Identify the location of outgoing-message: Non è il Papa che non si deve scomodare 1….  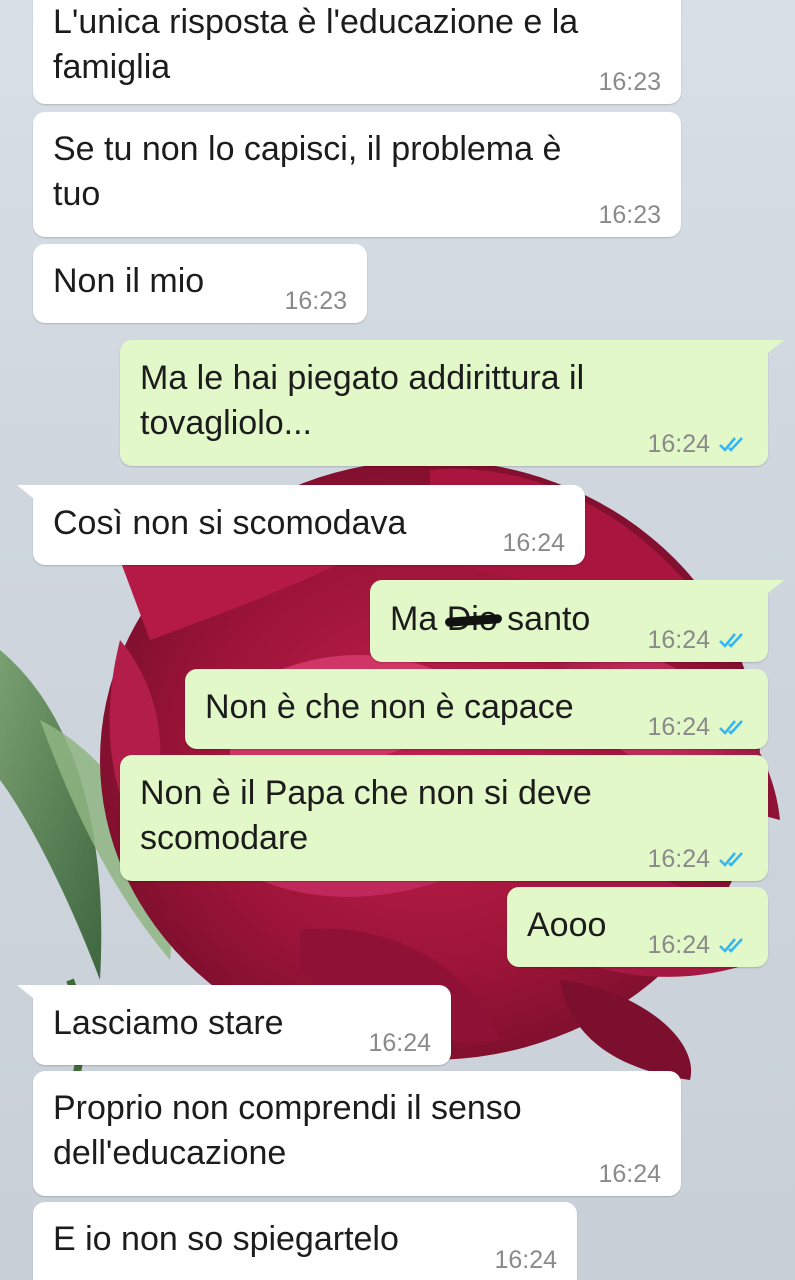
(444, 818).